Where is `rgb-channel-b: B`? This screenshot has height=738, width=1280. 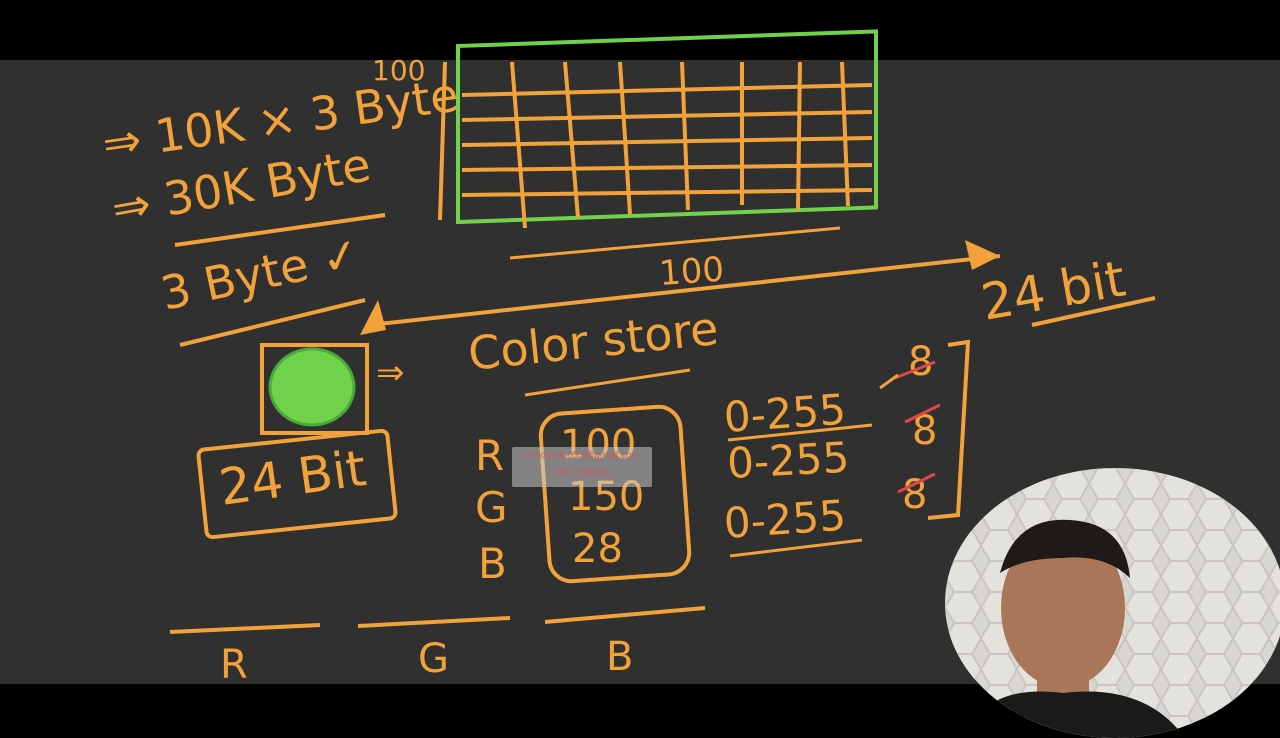
rgb-channel-b: B is located at coordinates (492, 563).